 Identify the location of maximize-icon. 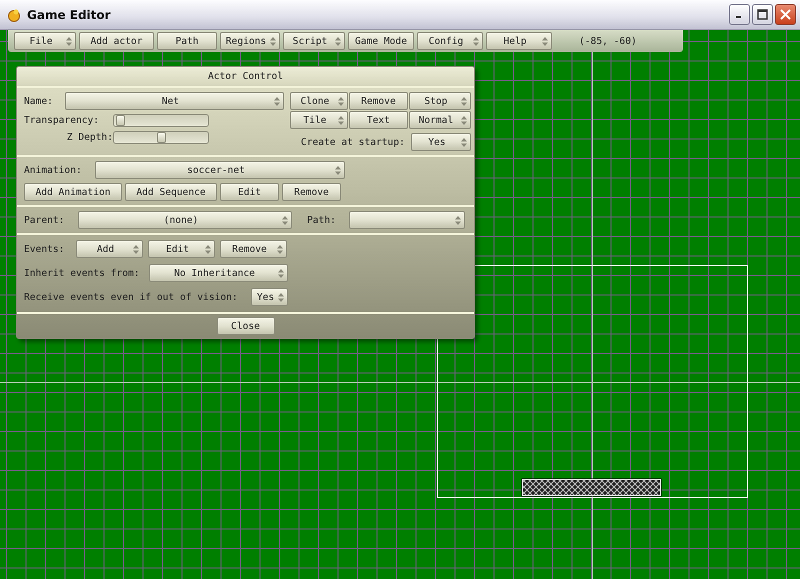
(762, 14).